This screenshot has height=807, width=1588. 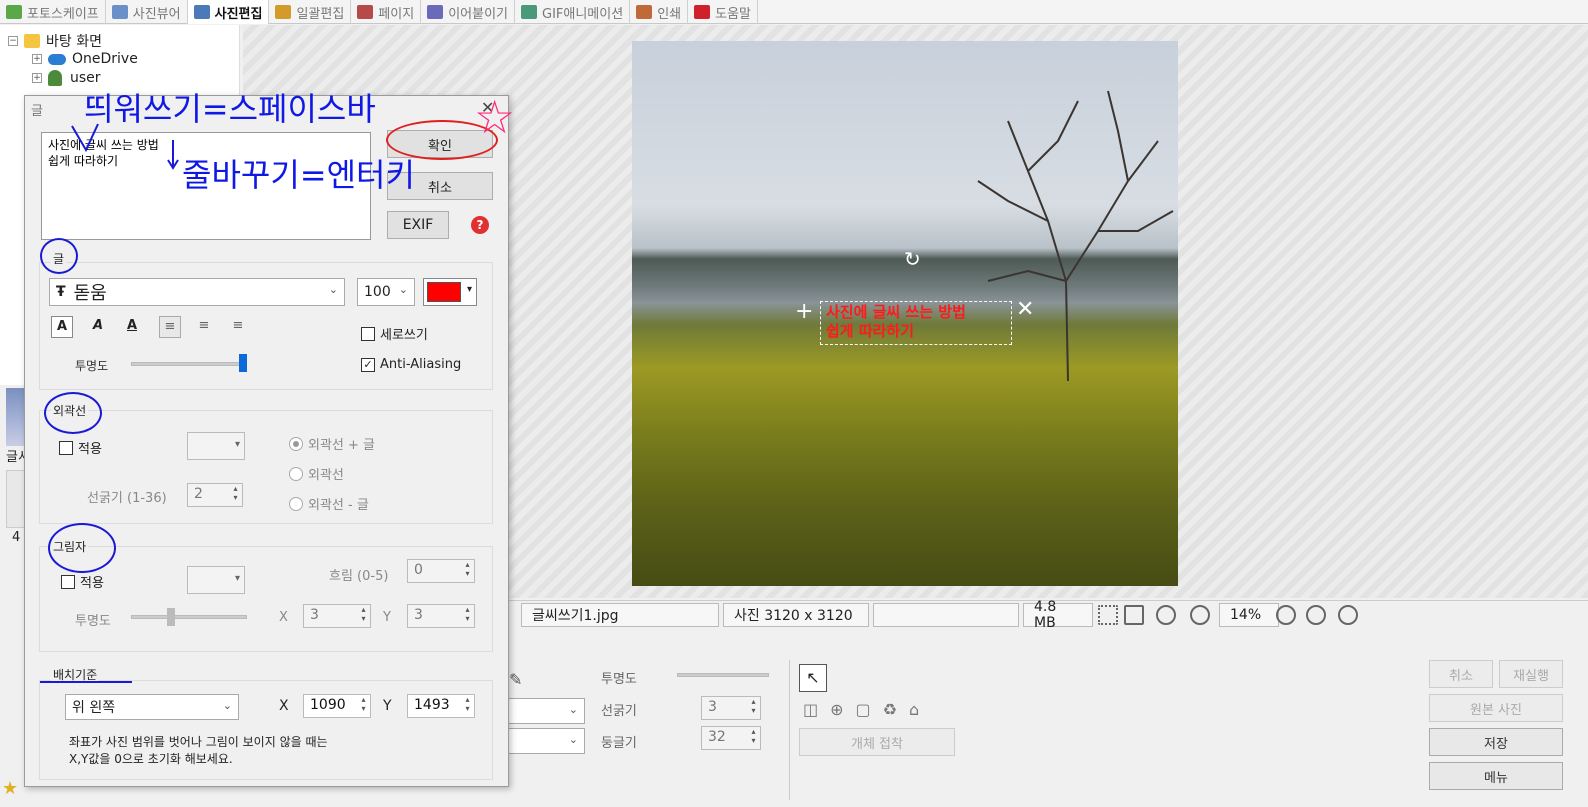 What do you see at coordinates (55, 41) in the screenshot?
I see `tree-item-desktop: − 바탕 화면` at bounding box center [55, 41].